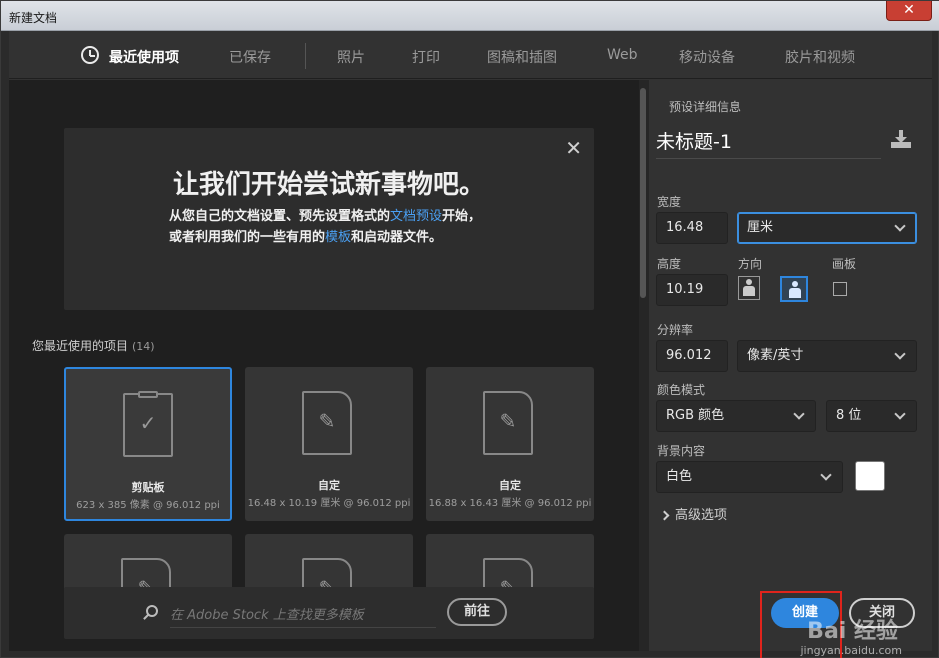 This screenshot has height=658, width=939. I want to click on artboard-checkbox, so click(840, 289).